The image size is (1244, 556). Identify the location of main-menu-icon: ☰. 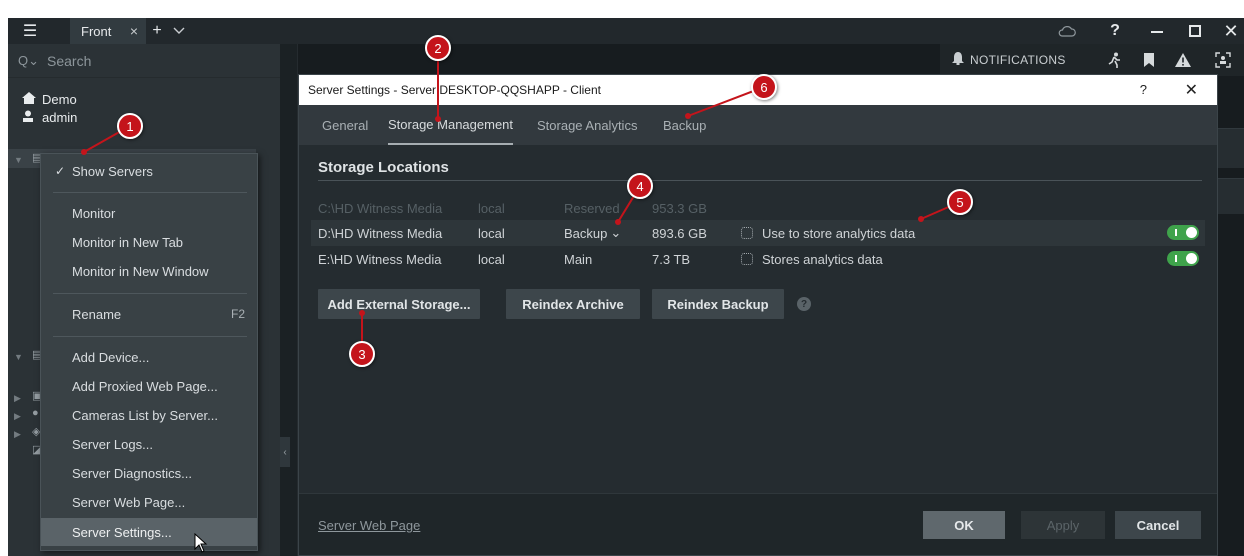
(30, 31).